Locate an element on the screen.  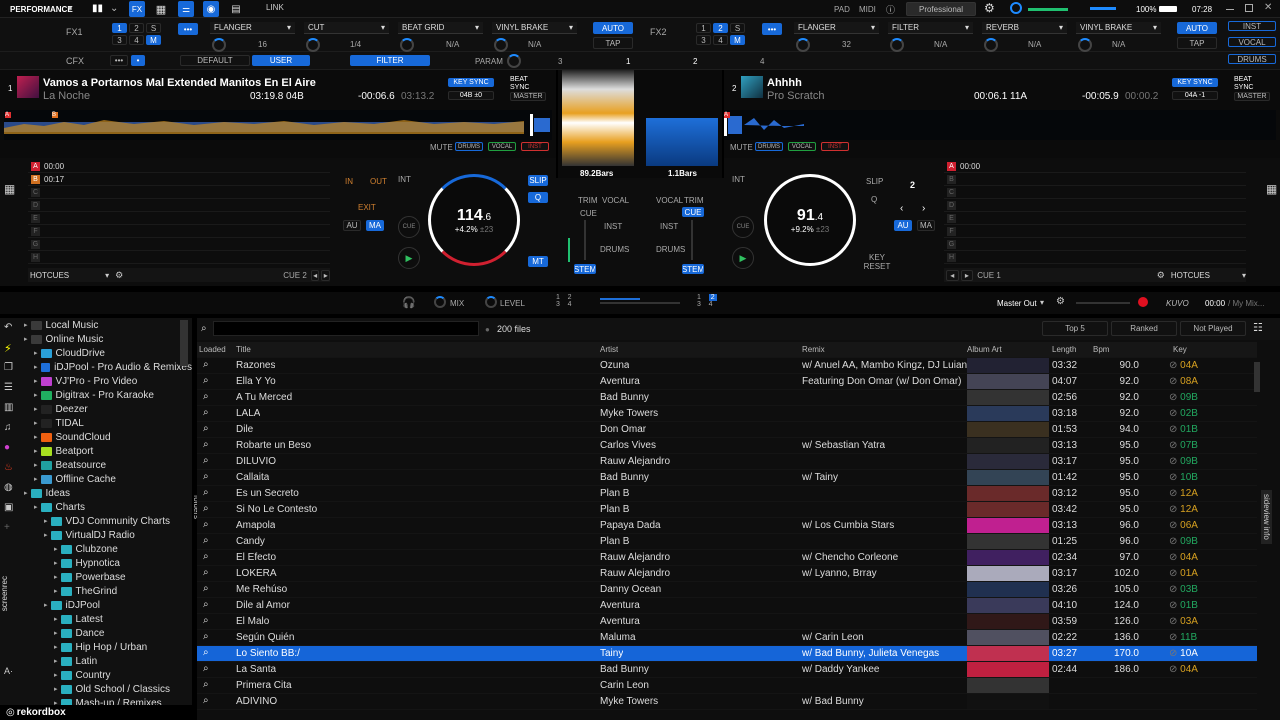
tree-item: ▸ iDJPool is located at coordinates (106, 605).